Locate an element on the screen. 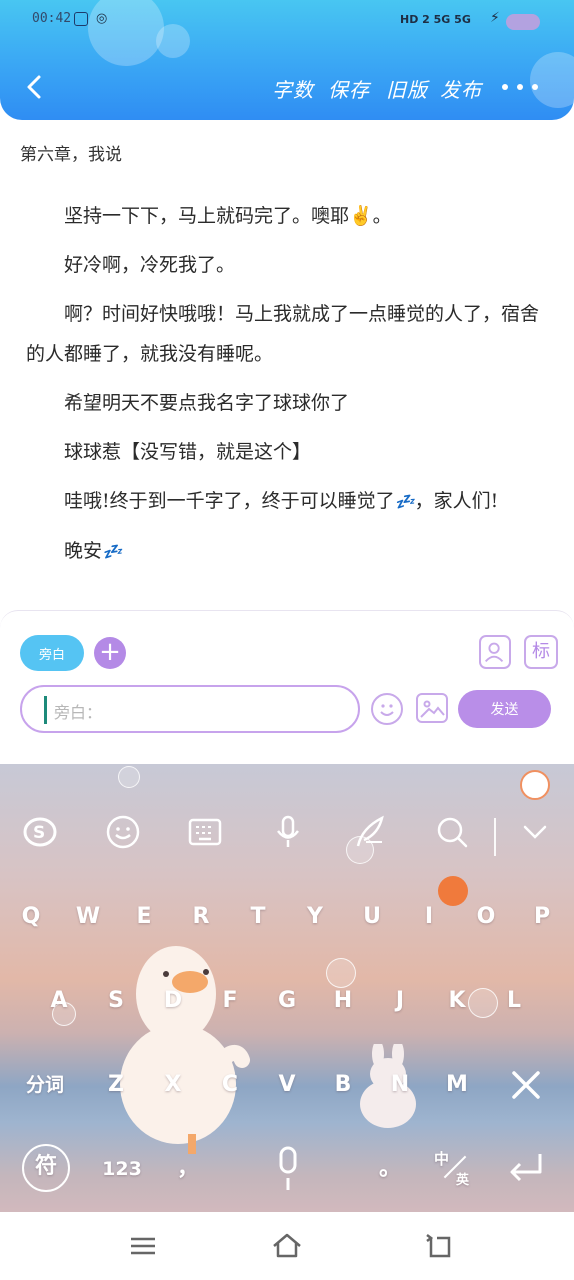 The width and height of the screenshot is (574, 1280). emoji-key is located at coordinates (123, 832).